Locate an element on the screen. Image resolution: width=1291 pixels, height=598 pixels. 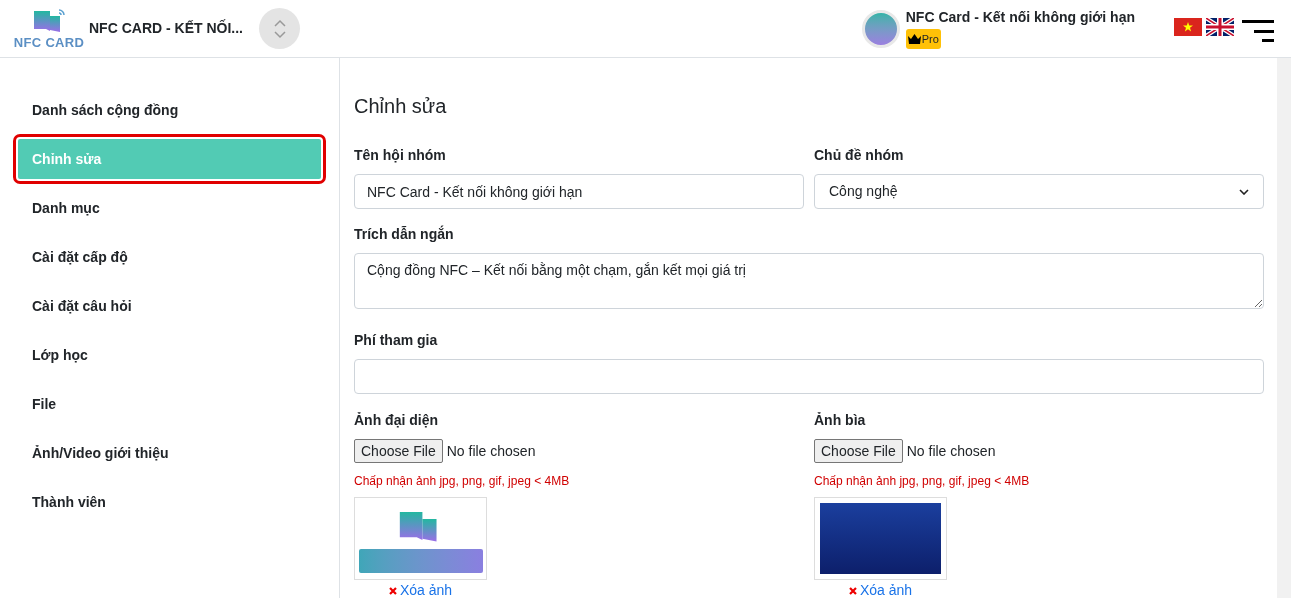
sidebar-item: File is located at coordinates (169, 404).